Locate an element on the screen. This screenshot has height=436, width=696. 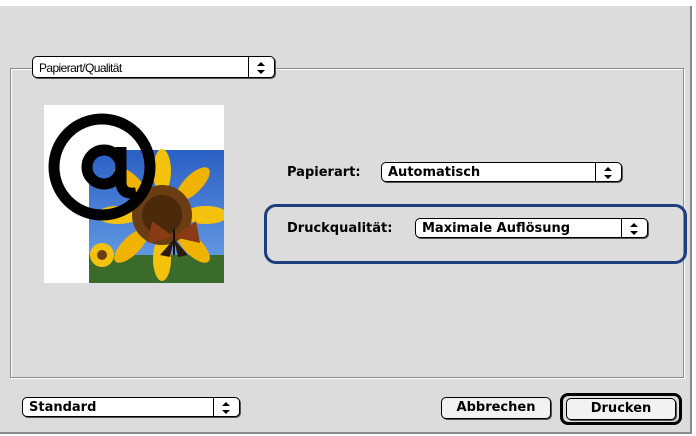
paper-type-arrow is located at coordinates (608, 172).